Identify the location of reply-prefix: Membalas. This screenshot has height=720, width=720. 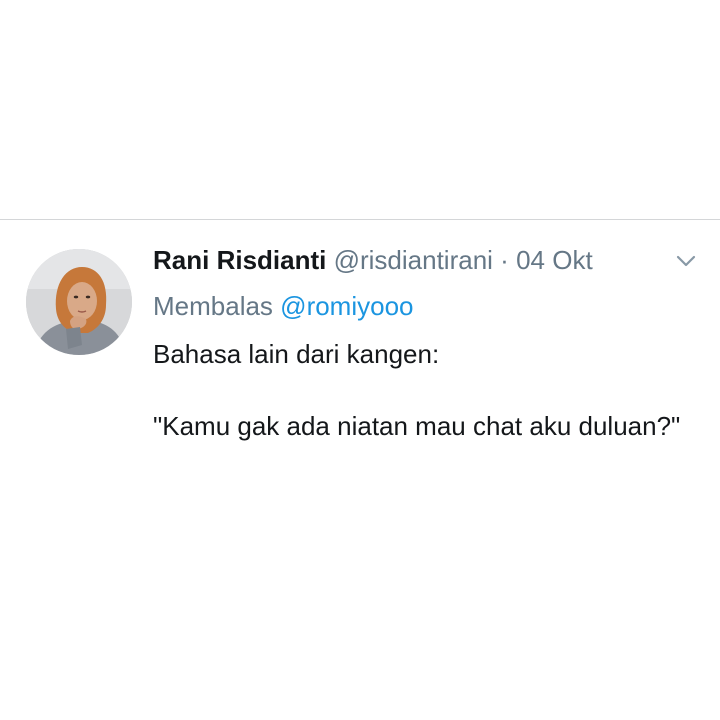
(213, 306).